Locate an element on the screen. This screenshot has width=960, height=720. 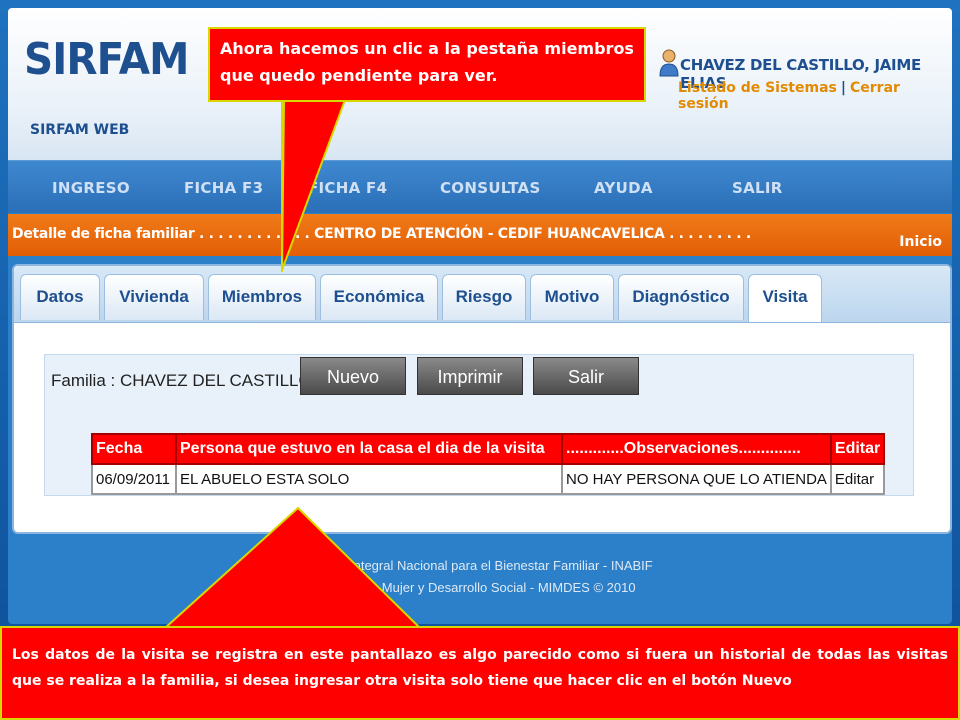
top-callout-pointer-body is located at coordinates (314, 185).